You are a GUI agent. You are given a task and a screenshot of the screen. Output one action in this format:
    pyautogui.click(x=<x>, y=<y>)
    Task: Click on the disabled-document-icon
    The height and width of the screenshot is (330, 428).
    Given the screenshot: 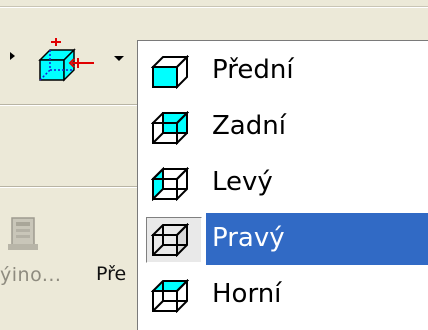 What is the action you would take?
    pyautogui.click(x=23, y=233)
    